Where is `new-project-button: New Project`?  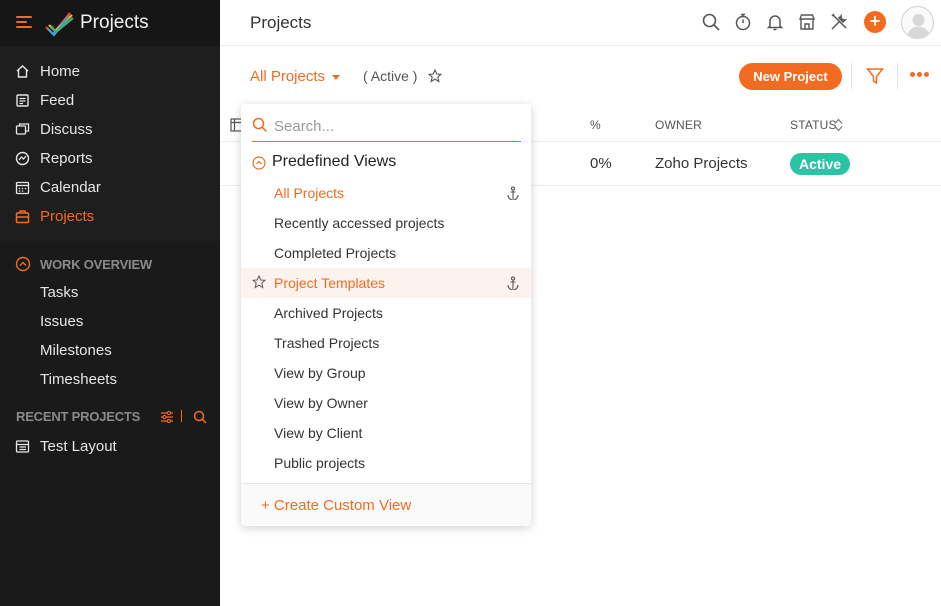
new-project-button: New Project is located at coordinates (790, 76).